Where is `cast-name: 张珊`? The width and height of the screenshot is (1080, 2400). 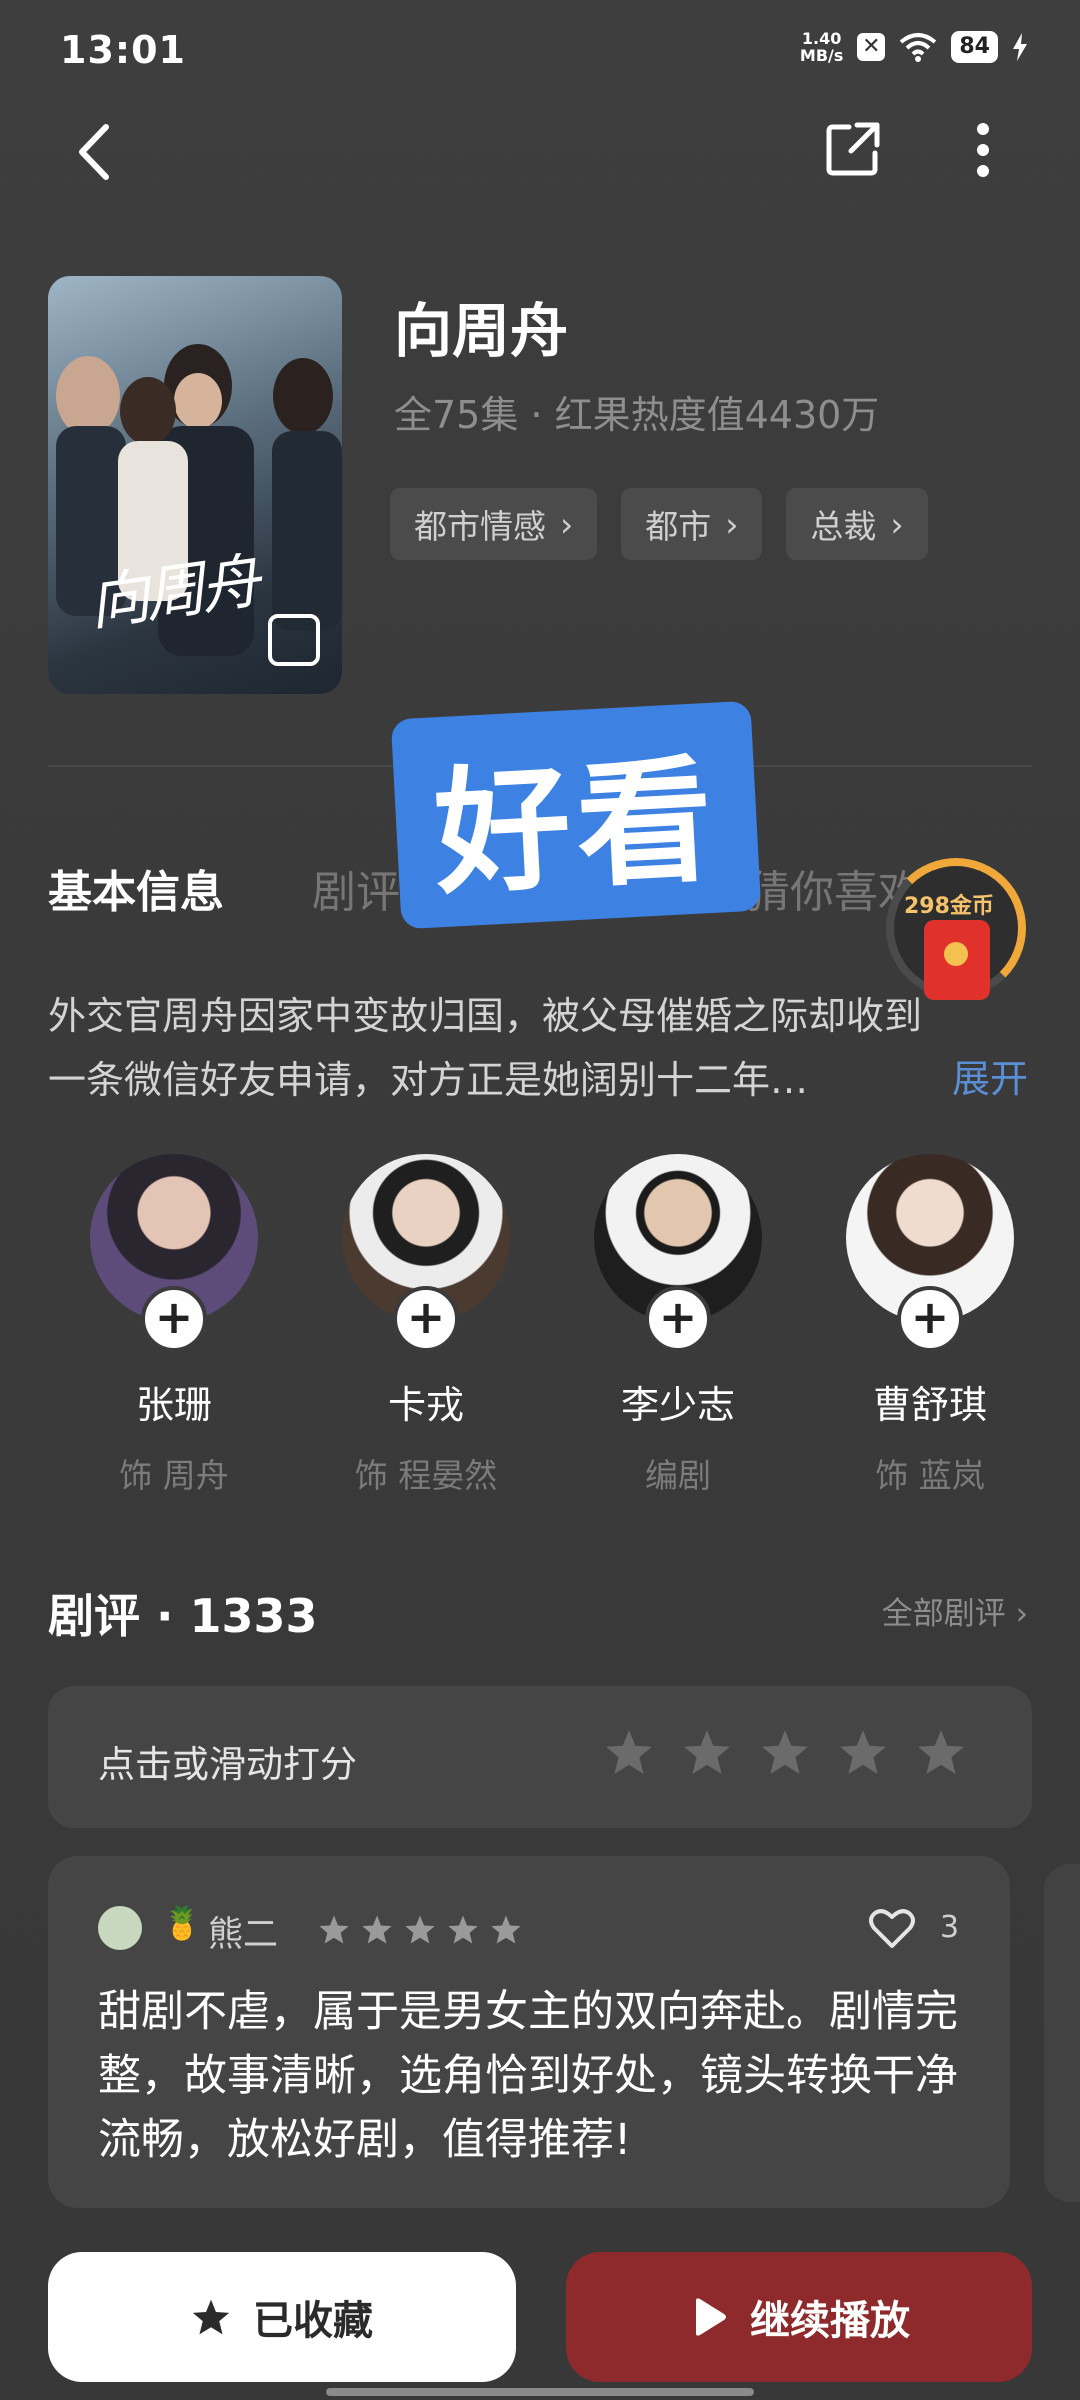 cast-name: 张珊 is located at coordinates (173, 1405).